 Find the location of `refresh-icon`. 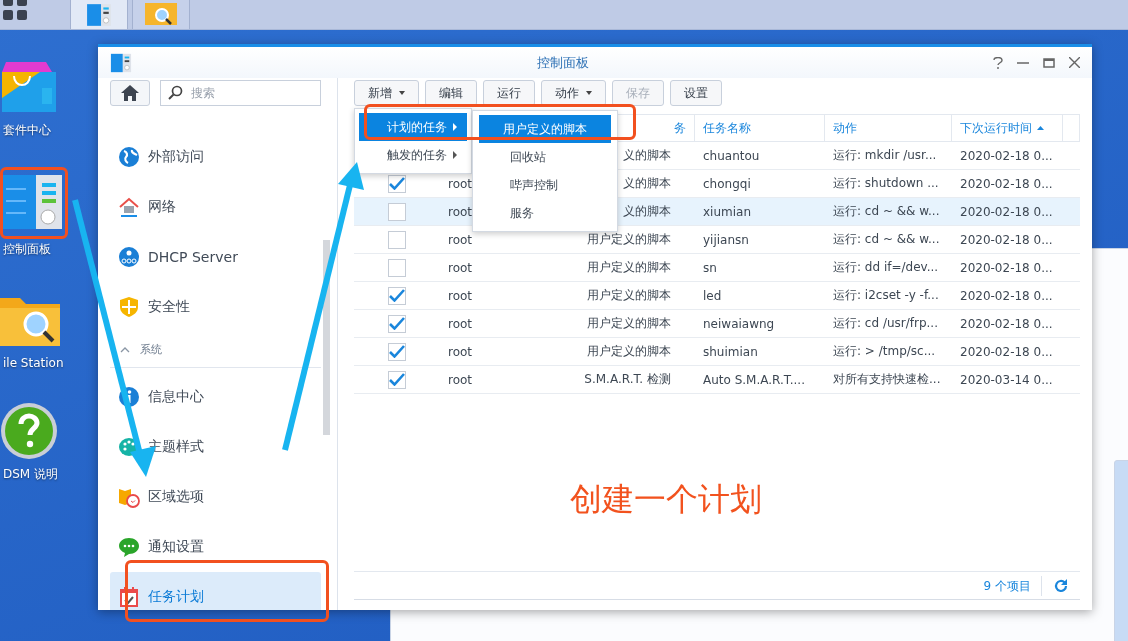

refresh-icon is located at coordinates (1061, 585).